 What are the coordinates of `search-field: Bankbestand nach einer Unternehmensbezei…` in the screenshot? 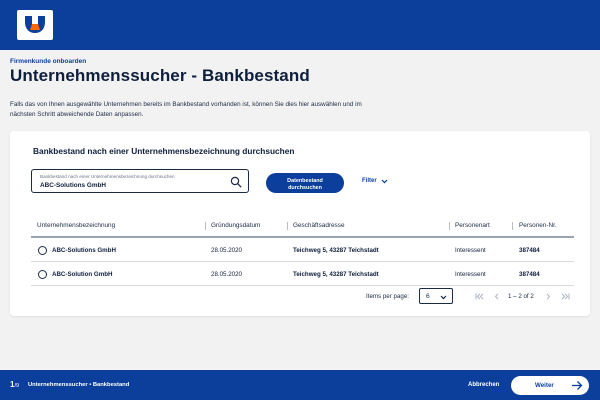 It's located at (140, 181).